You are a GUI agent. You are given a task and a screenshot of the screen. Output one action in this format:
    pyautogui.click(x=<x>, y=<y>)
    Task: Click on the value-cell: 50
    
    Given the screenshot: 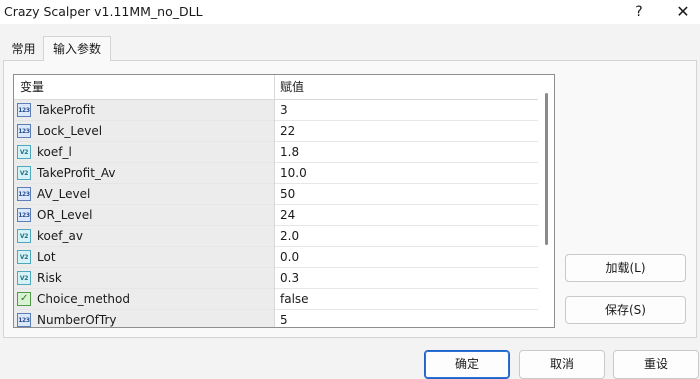 What is the action you would take?
    pyautogui.click(x=287, y=194)
    